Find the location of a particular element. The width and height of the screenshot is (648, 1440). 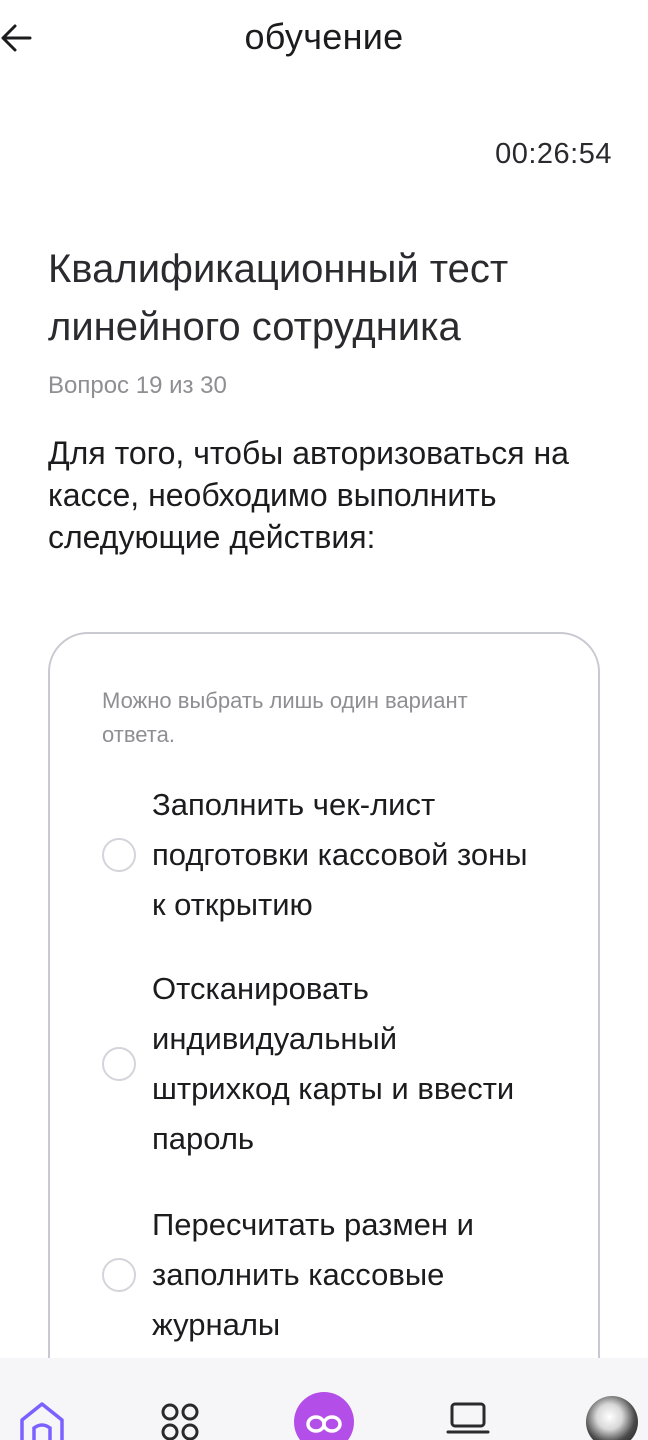

tab-home is located at coordinates (42, 1417).